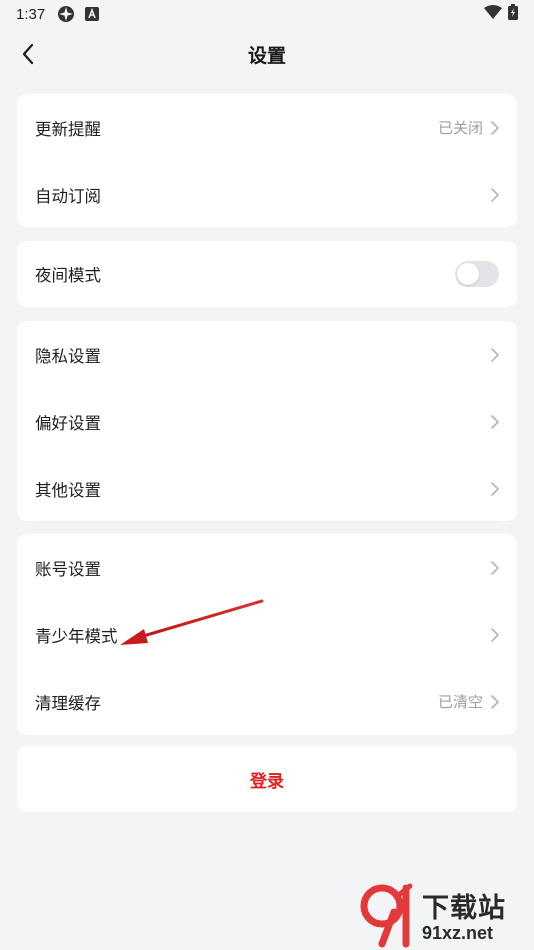  Describe the element at coordinates (192, 622) in the screenshot. I see `annotation-arrow-icon` at that location.